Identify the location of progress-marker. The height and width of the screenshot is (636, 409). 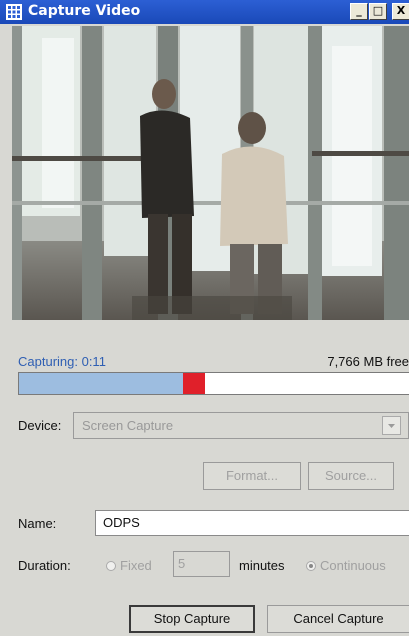
(194, 383).